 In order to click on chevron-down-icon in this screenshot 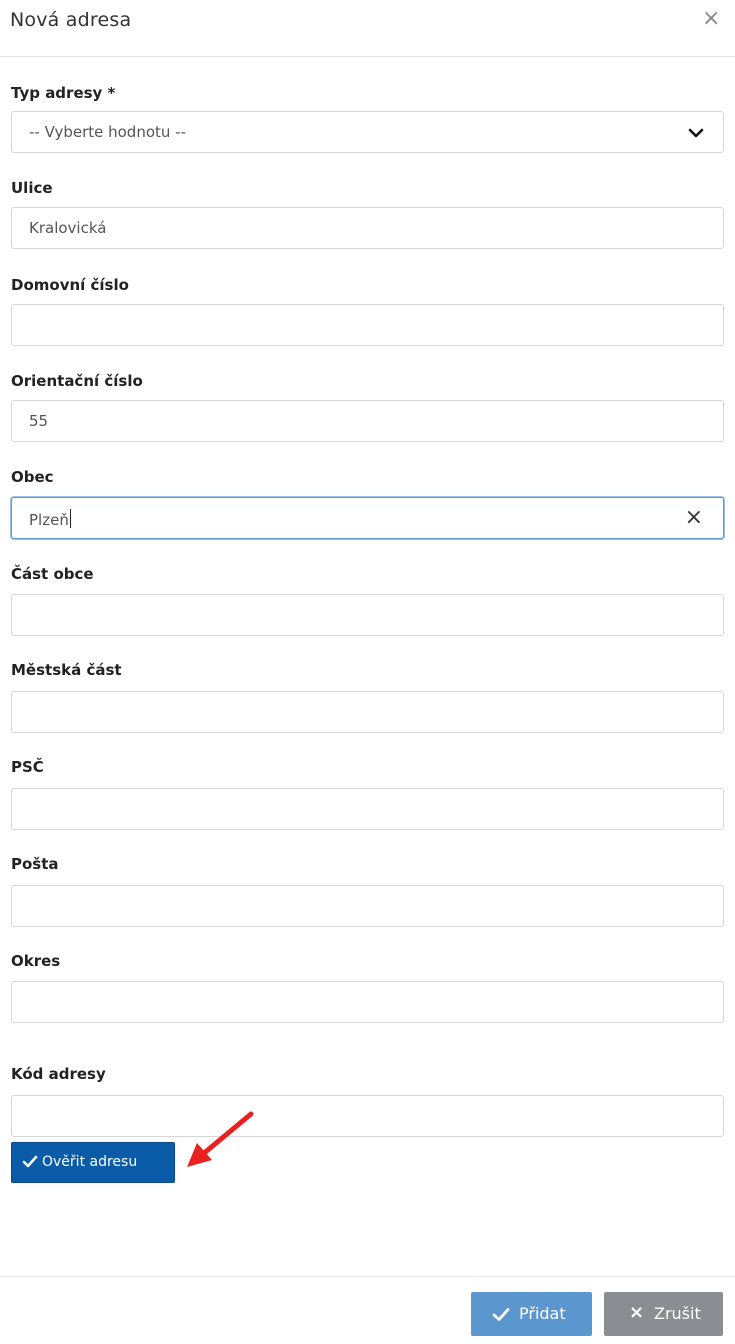, I will do `click(696, 133)`.